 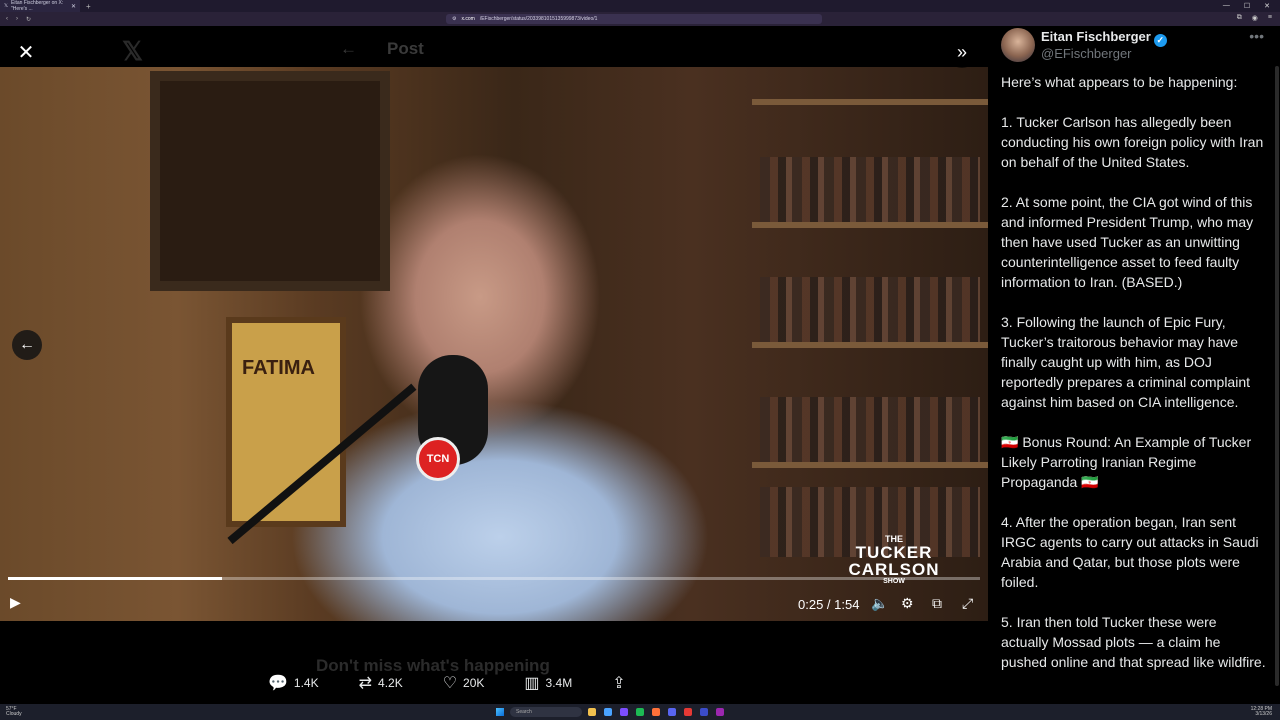 I want to click on reload-icon: ↻, so click(x=28, y=19).